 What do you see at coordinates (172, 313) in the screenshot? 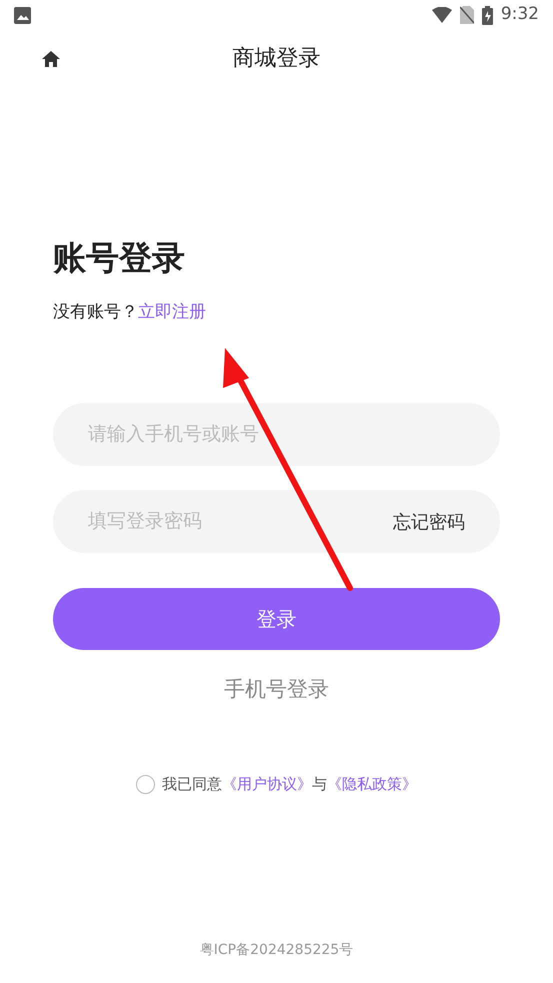
I see `register-link: 立即注册` at bounding box center [172, 313].